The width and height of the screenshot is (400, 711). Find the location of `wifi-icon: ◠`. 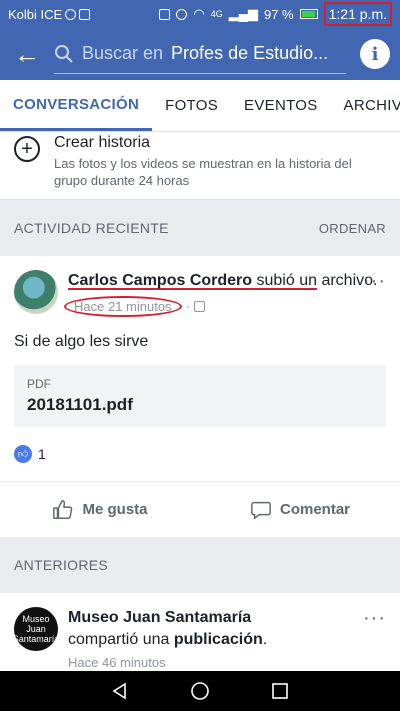

wifi-icon: ◠ is located at coordinates (199, 13).